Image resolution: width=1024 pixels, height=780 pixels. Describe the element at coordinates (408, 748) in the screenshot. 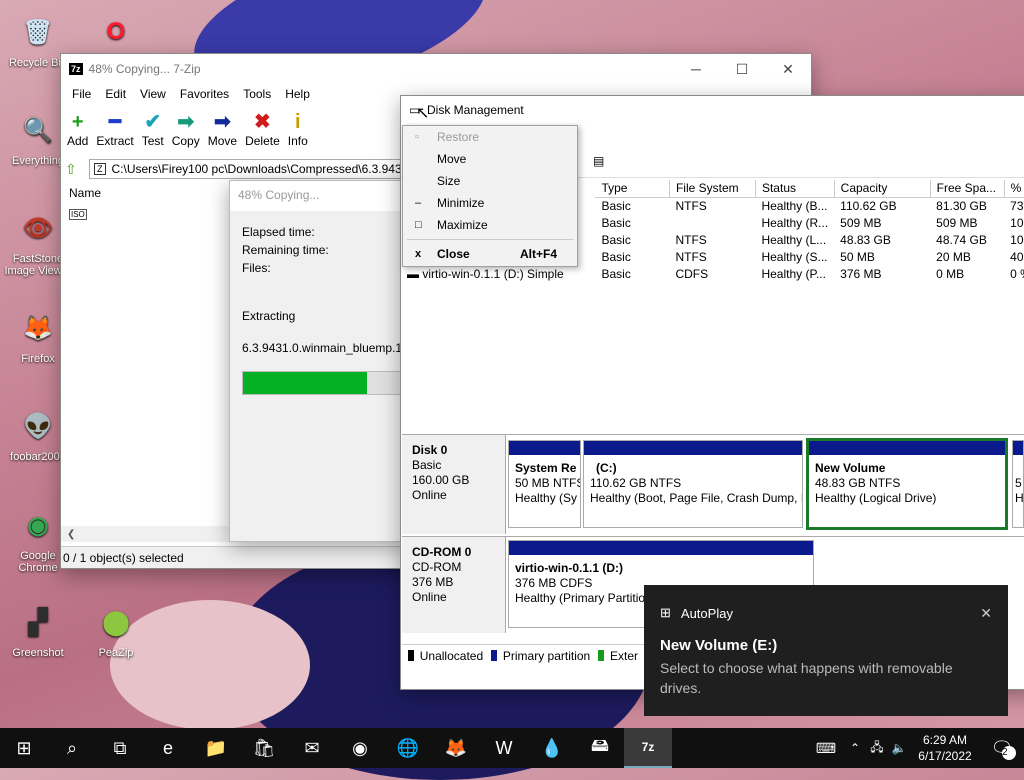

I see `taskbar-app-icon: 🌐` at that location.